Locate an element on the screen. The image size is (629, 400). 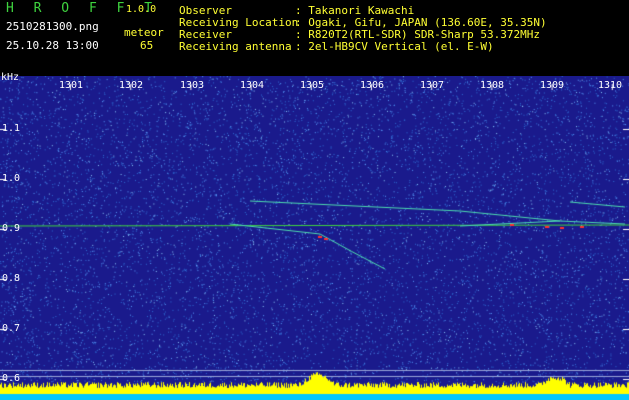
meteor-label: meteor is located at coordinates (144, 32).